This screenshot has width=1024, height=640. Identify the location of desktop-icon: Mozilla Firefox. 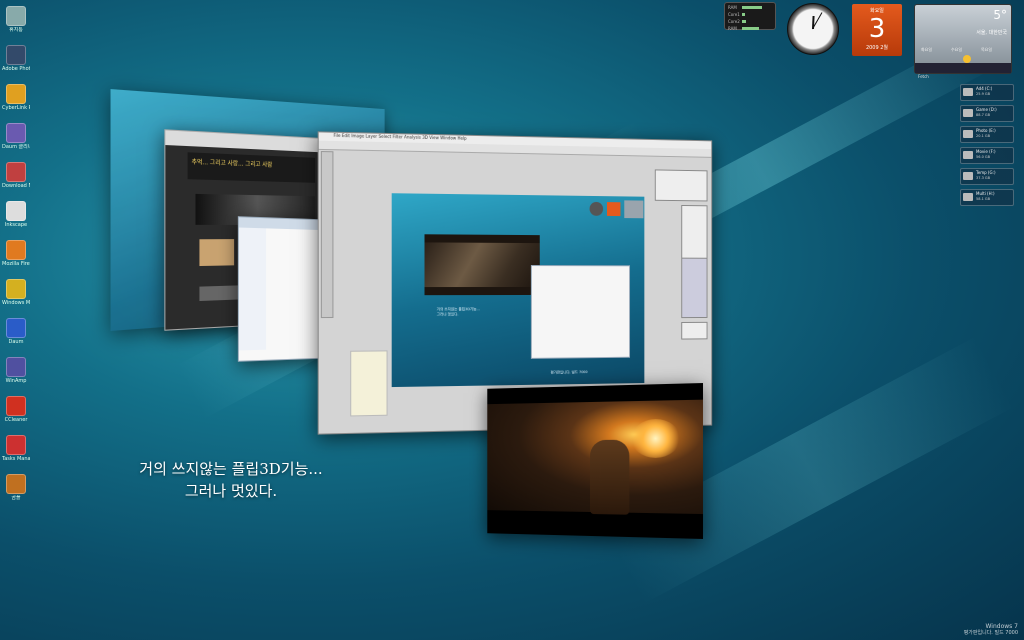
(16, 253).